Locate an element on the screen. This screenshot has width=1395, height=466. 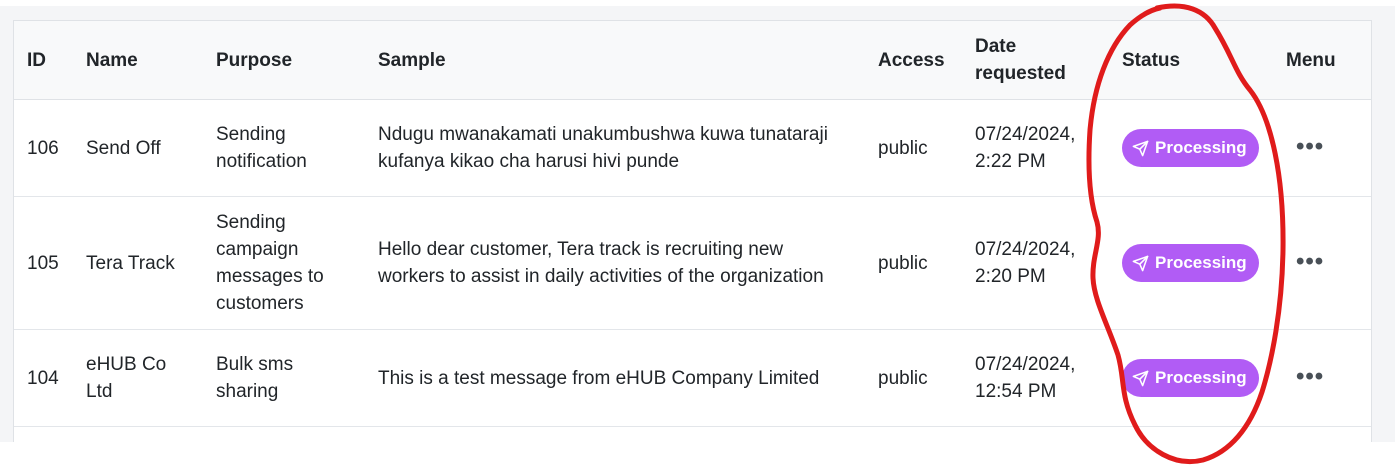
cell-date-requested: 07/24/2024, 12:54 PM is located at coordinates (1035, 378).